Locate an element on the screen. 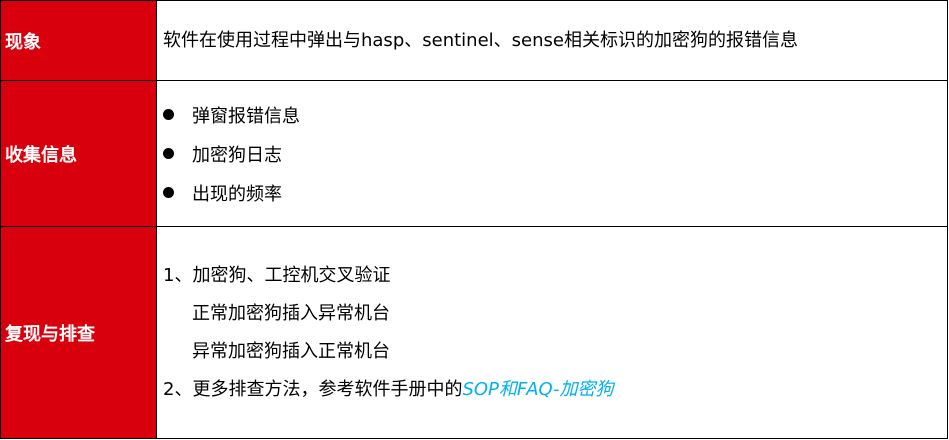 The width and height of the screenshot is (949, 440). sop-faq-link: SOP和FAQ-加密狗 is located at coordinates (537, 389).